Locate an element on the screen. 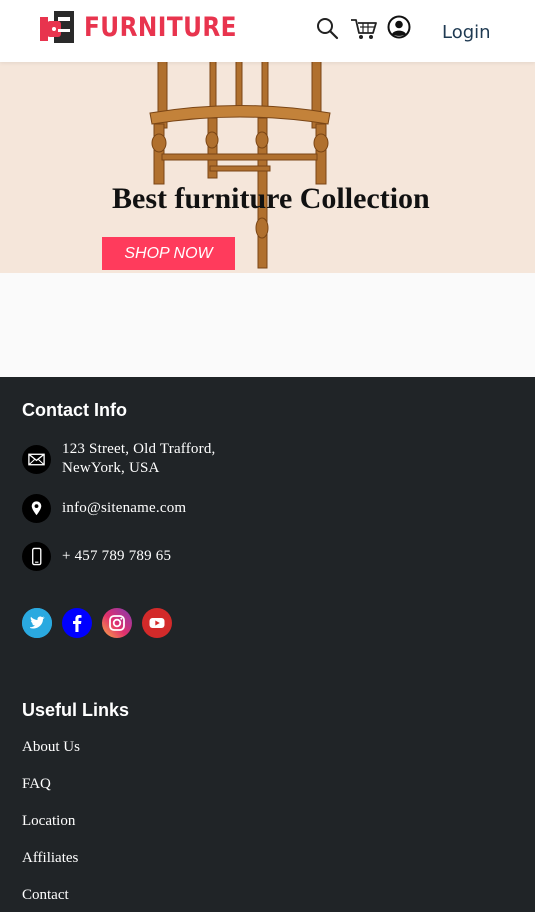 The image size is (535, 912). shop-now-button: SHOP NOW is located at coordinates (168, 253).